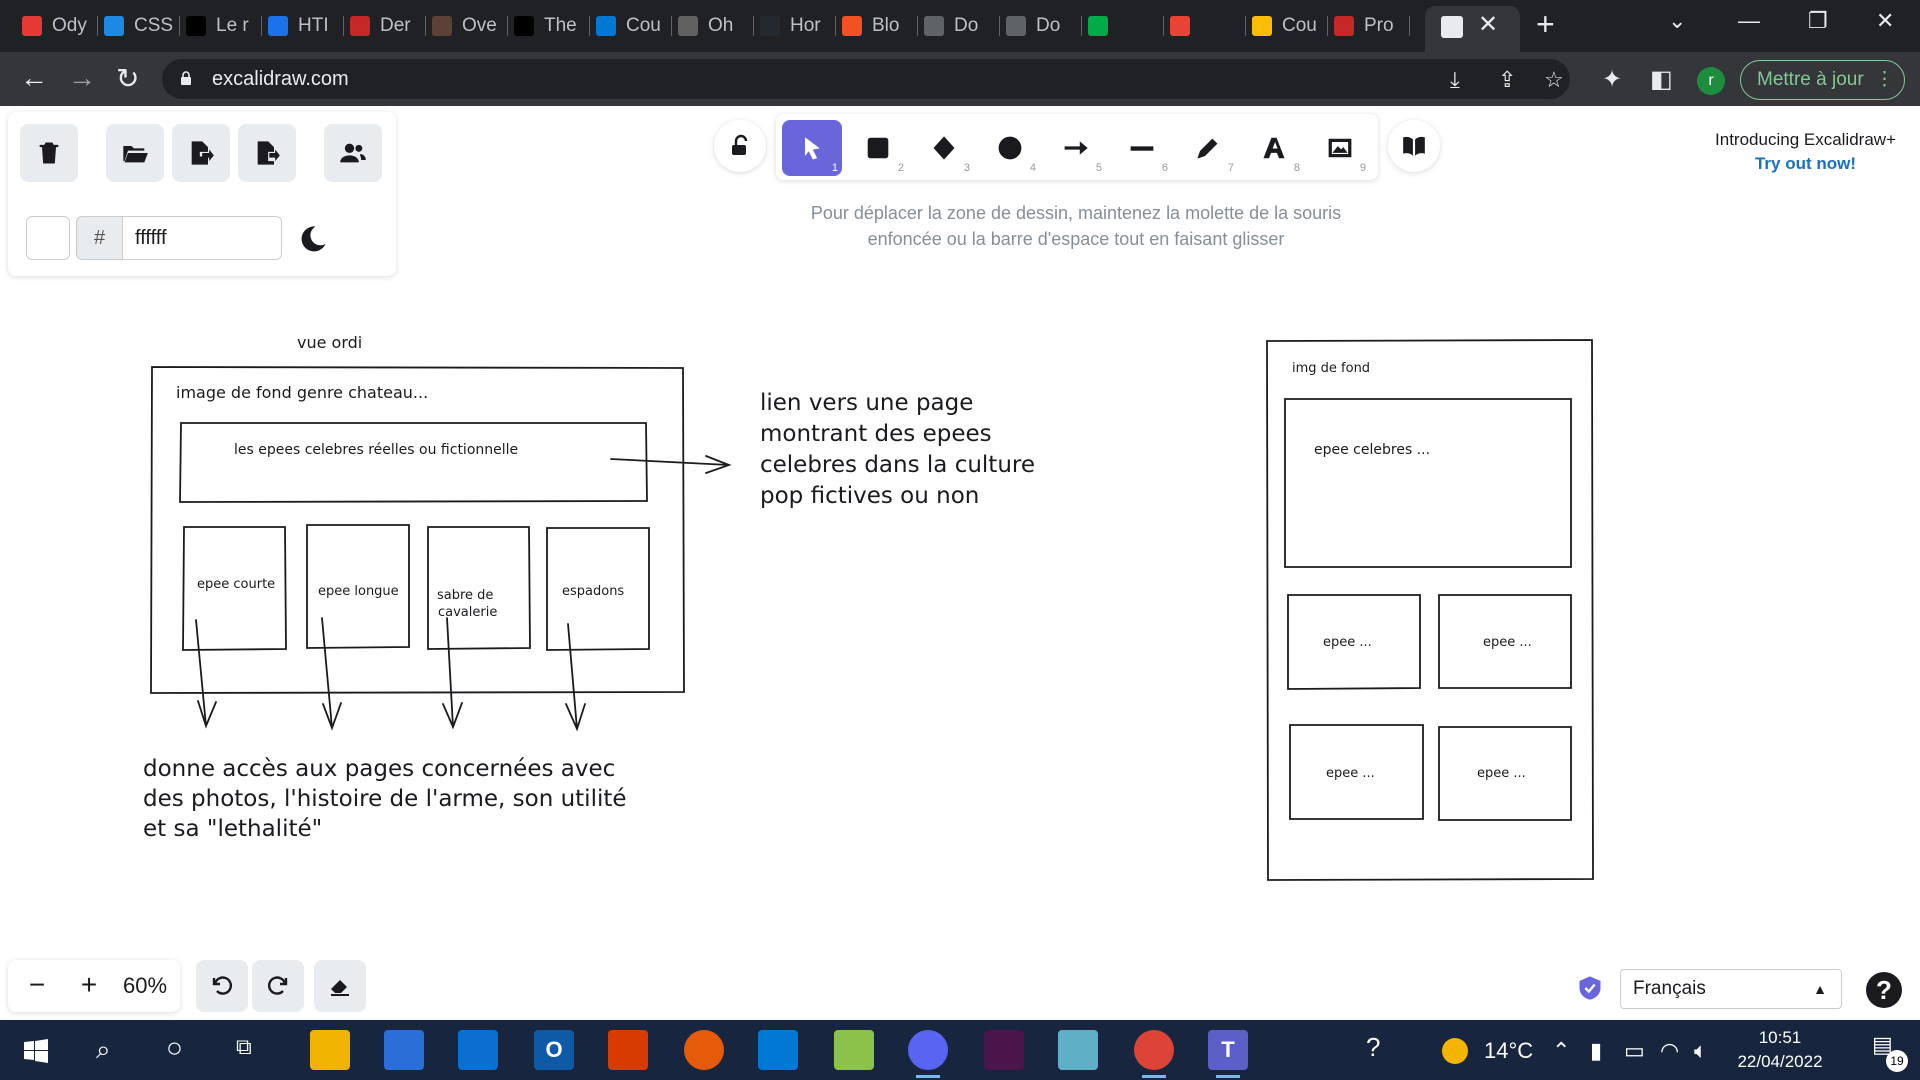 The image size is (1920, 1080). What do you see at coordinates (1805, 164) in the screenshot?
I see `try-out-link: Try out now!` at bounding box center [1805, 164].